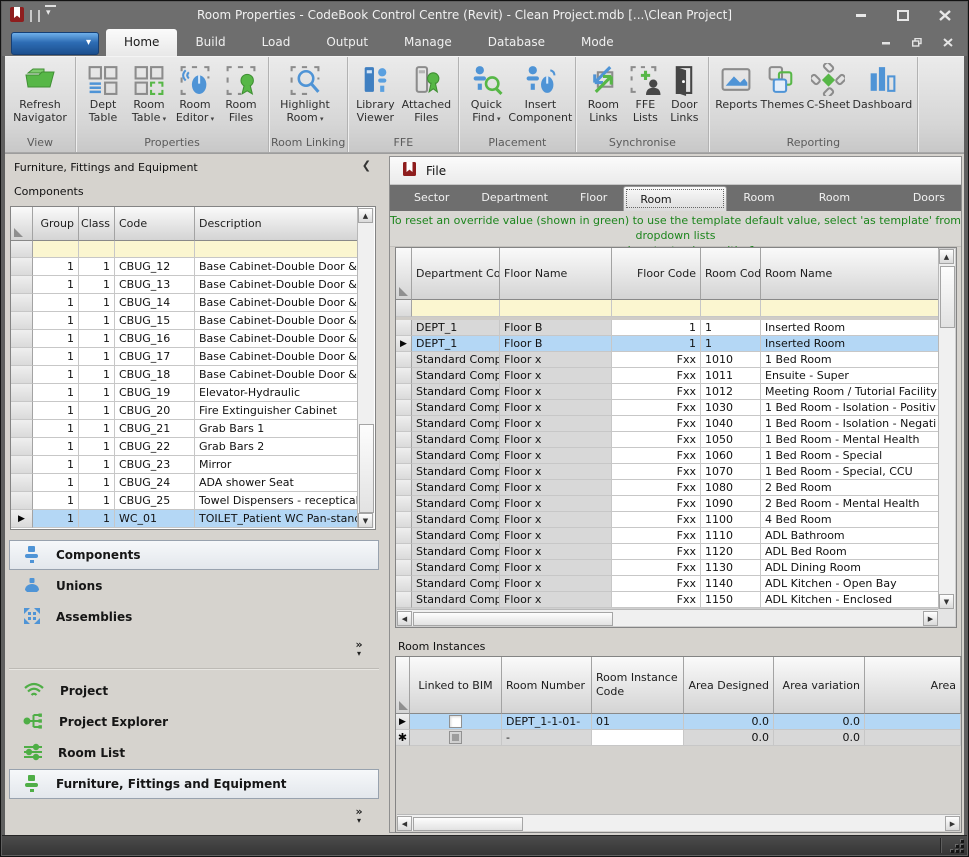 Image resolution: width=969 pixels, height=857 pixels. Describe the element at coordinates (155, 285) in the screenshot. I see `cell: CBUG_13` at that location.